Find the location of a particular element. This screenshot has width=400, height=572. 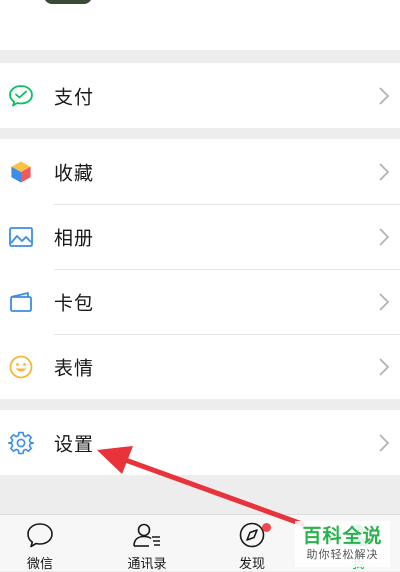

menu-group-settings: 设置 is located at coordinates (200, 442).